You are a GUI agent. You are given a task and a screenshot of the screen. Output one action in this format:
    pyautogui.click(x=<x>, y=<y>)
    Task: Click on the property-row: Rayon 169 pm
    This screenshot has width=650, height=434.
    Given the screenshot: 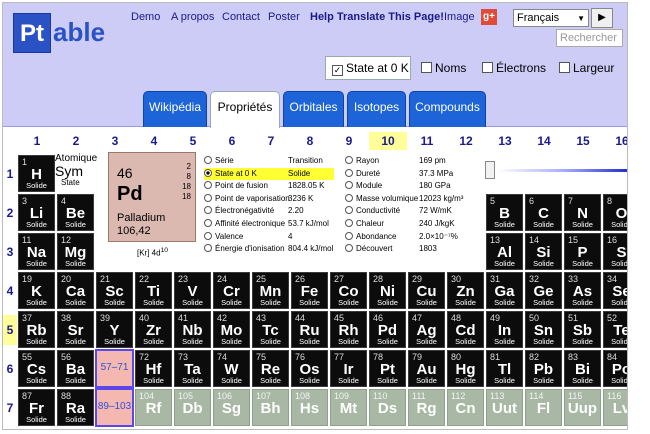 What is the action you would take?
    pyautogui.click(x=412, y=161)
    